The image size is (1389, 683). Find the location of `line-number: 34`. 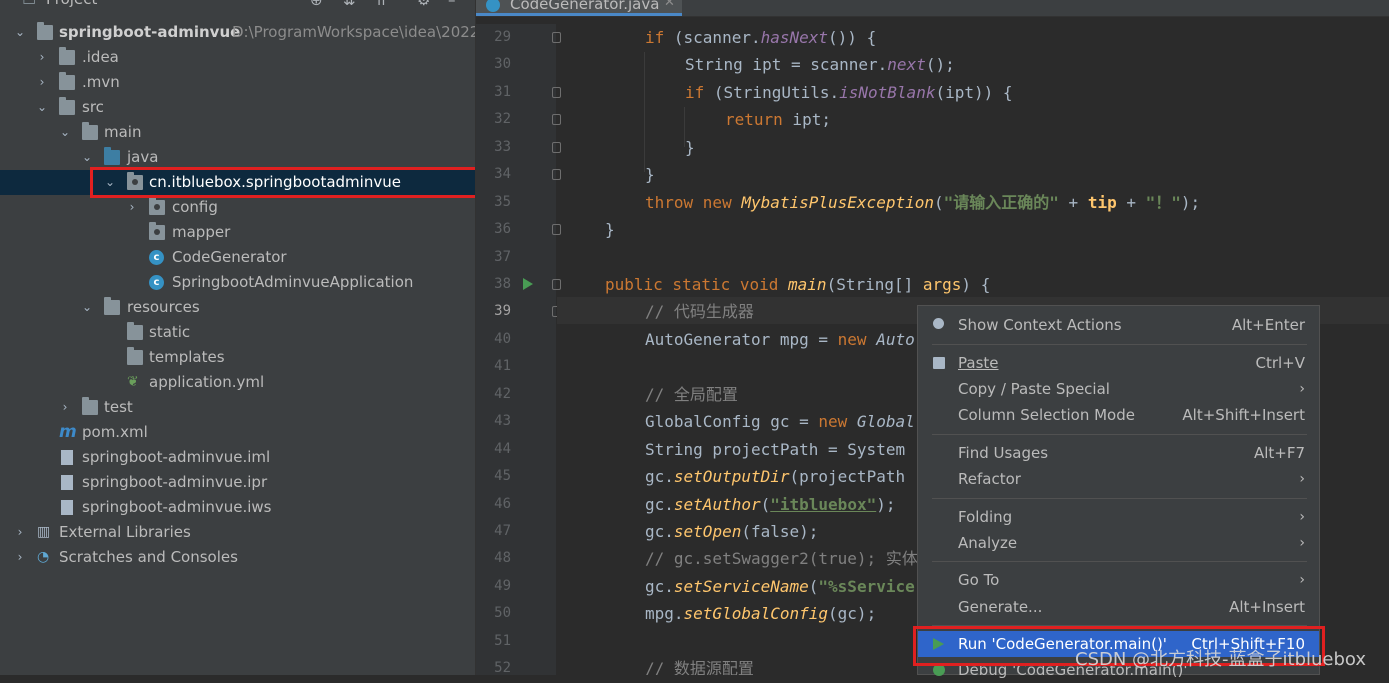

line-number: 34 is located at coordinates (502, 174).